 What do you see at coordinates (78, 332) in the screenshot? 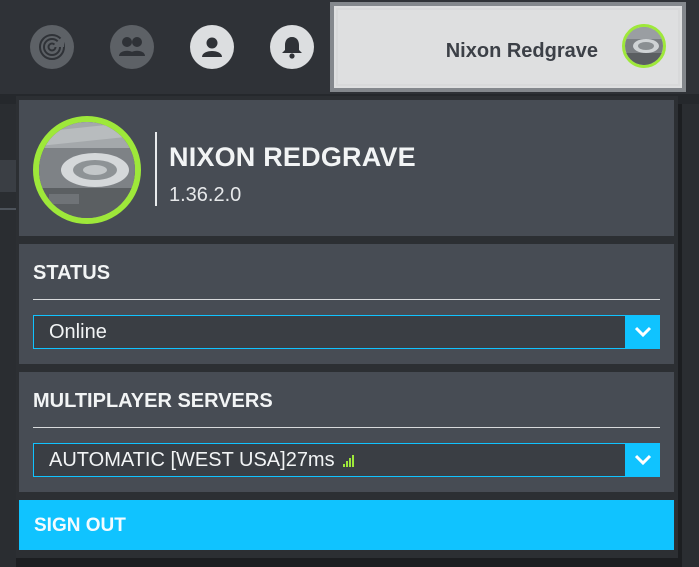
I see `status-value: Online` at bounding box center [78, 332].